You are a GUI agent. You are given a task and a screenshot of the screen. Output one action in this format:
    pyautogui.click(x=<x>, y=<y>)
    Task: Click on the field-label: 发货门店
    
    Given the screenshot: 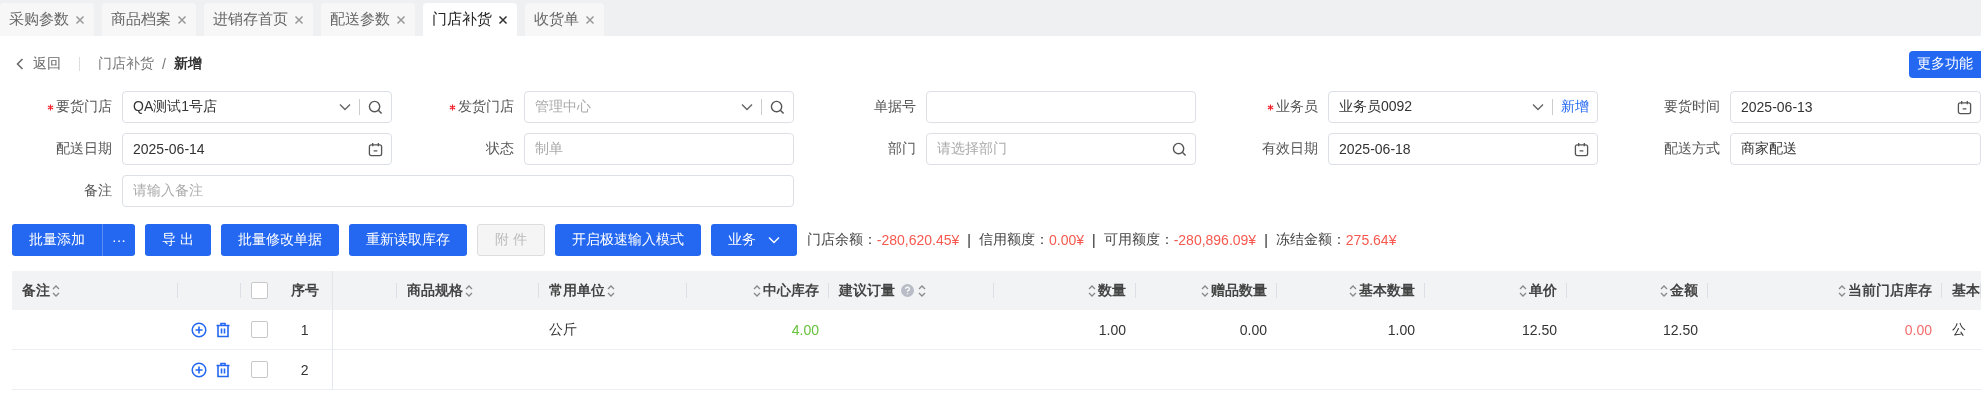 What is the action you would take?
    pyautogui.click(x=486, y=107)
    